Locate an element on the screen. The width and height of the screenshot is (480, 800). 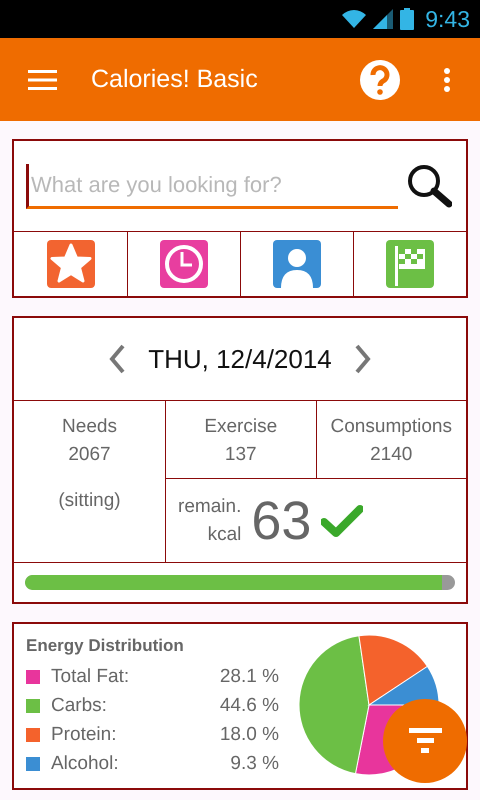
remaining-calories: 63 is located at coordinates (281, 521).